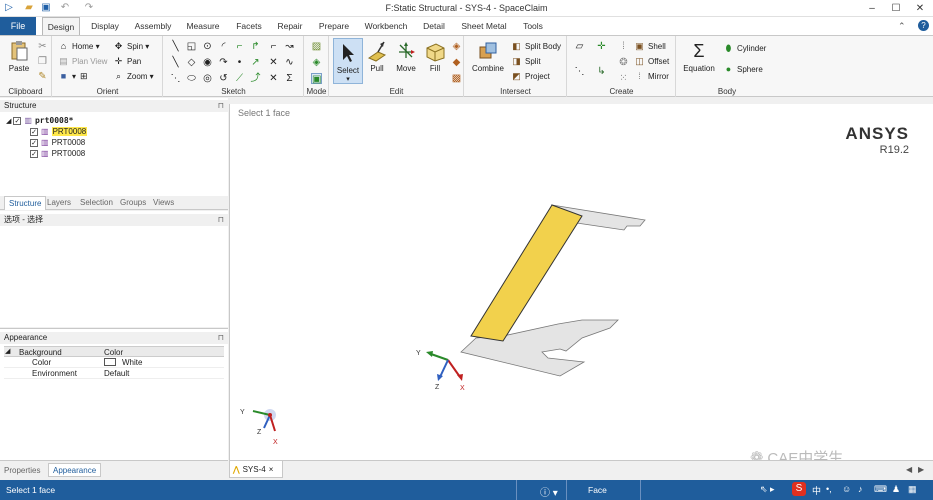 This screenshot has height=500, width=933. Describe the element at coordinates (623, 62) in the screenshot. I see `circular-pattern-icon: ❂` at that location.